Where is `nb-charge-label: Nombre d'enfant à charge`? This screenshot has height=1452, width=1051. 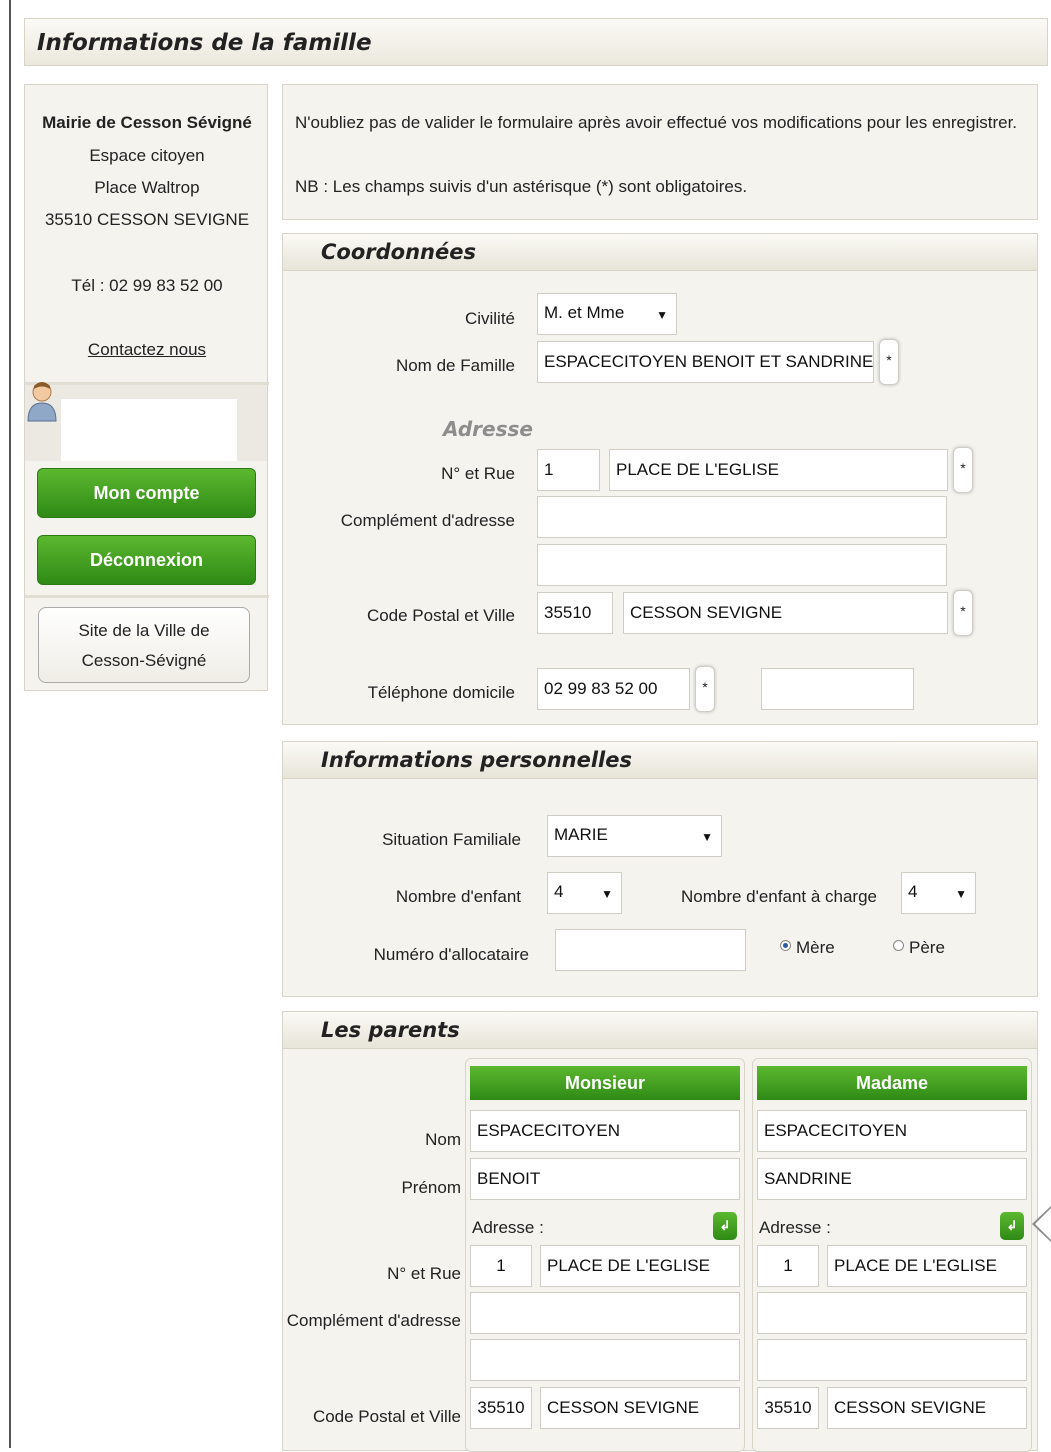
nb-charge-label: Nombre d'enfant à charge is located at coordinates (778, 896).